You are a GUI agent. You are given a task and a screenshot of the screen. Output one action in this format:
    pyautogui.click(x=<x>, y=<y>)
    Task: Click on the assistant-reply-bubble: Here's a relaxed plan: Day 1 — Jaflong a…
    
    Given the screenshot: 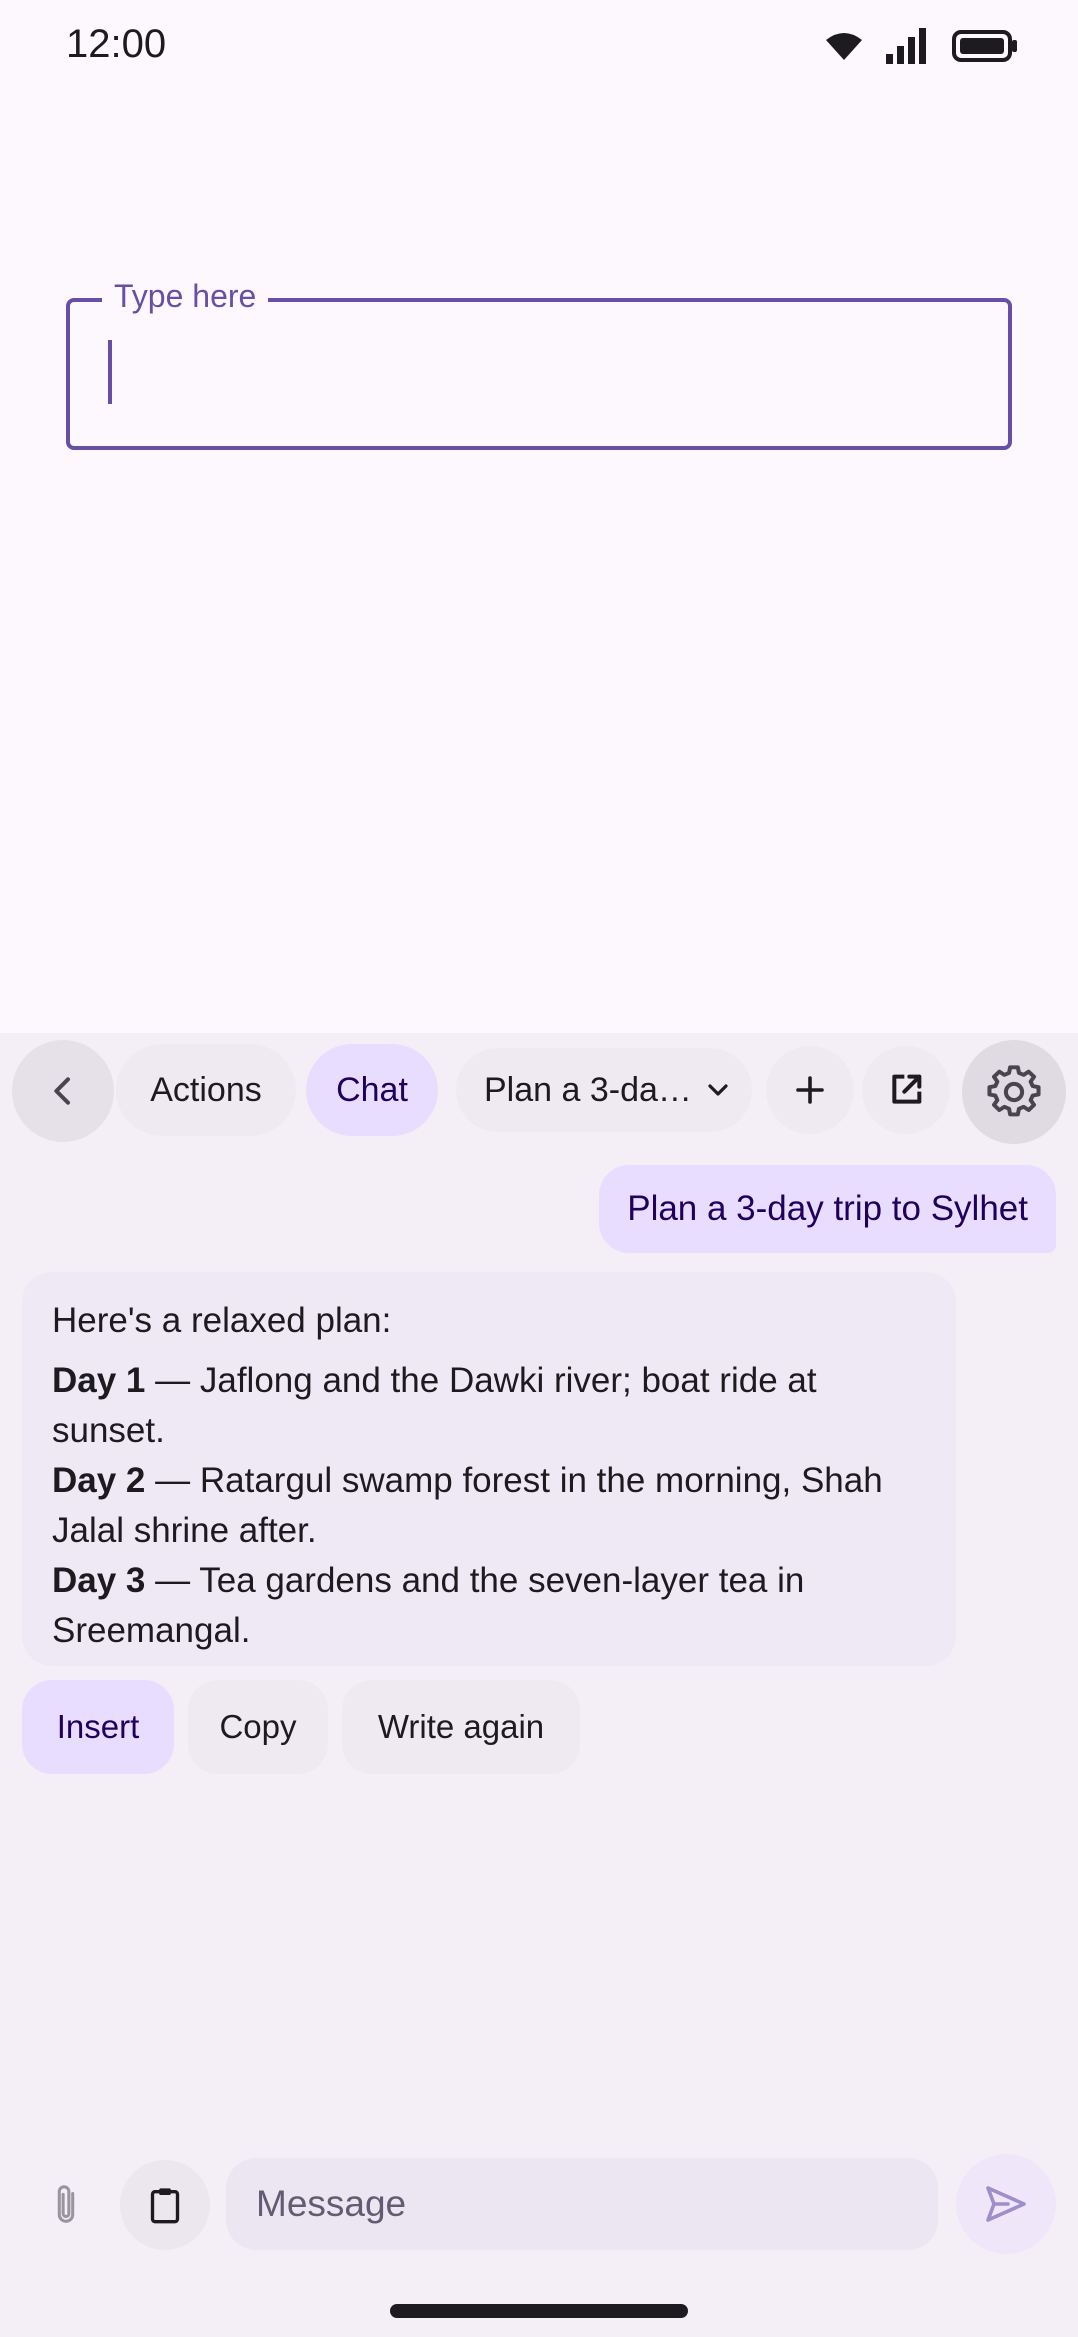 What is the action you would take?
    pyautogui.click(x=489, y=1469)
    